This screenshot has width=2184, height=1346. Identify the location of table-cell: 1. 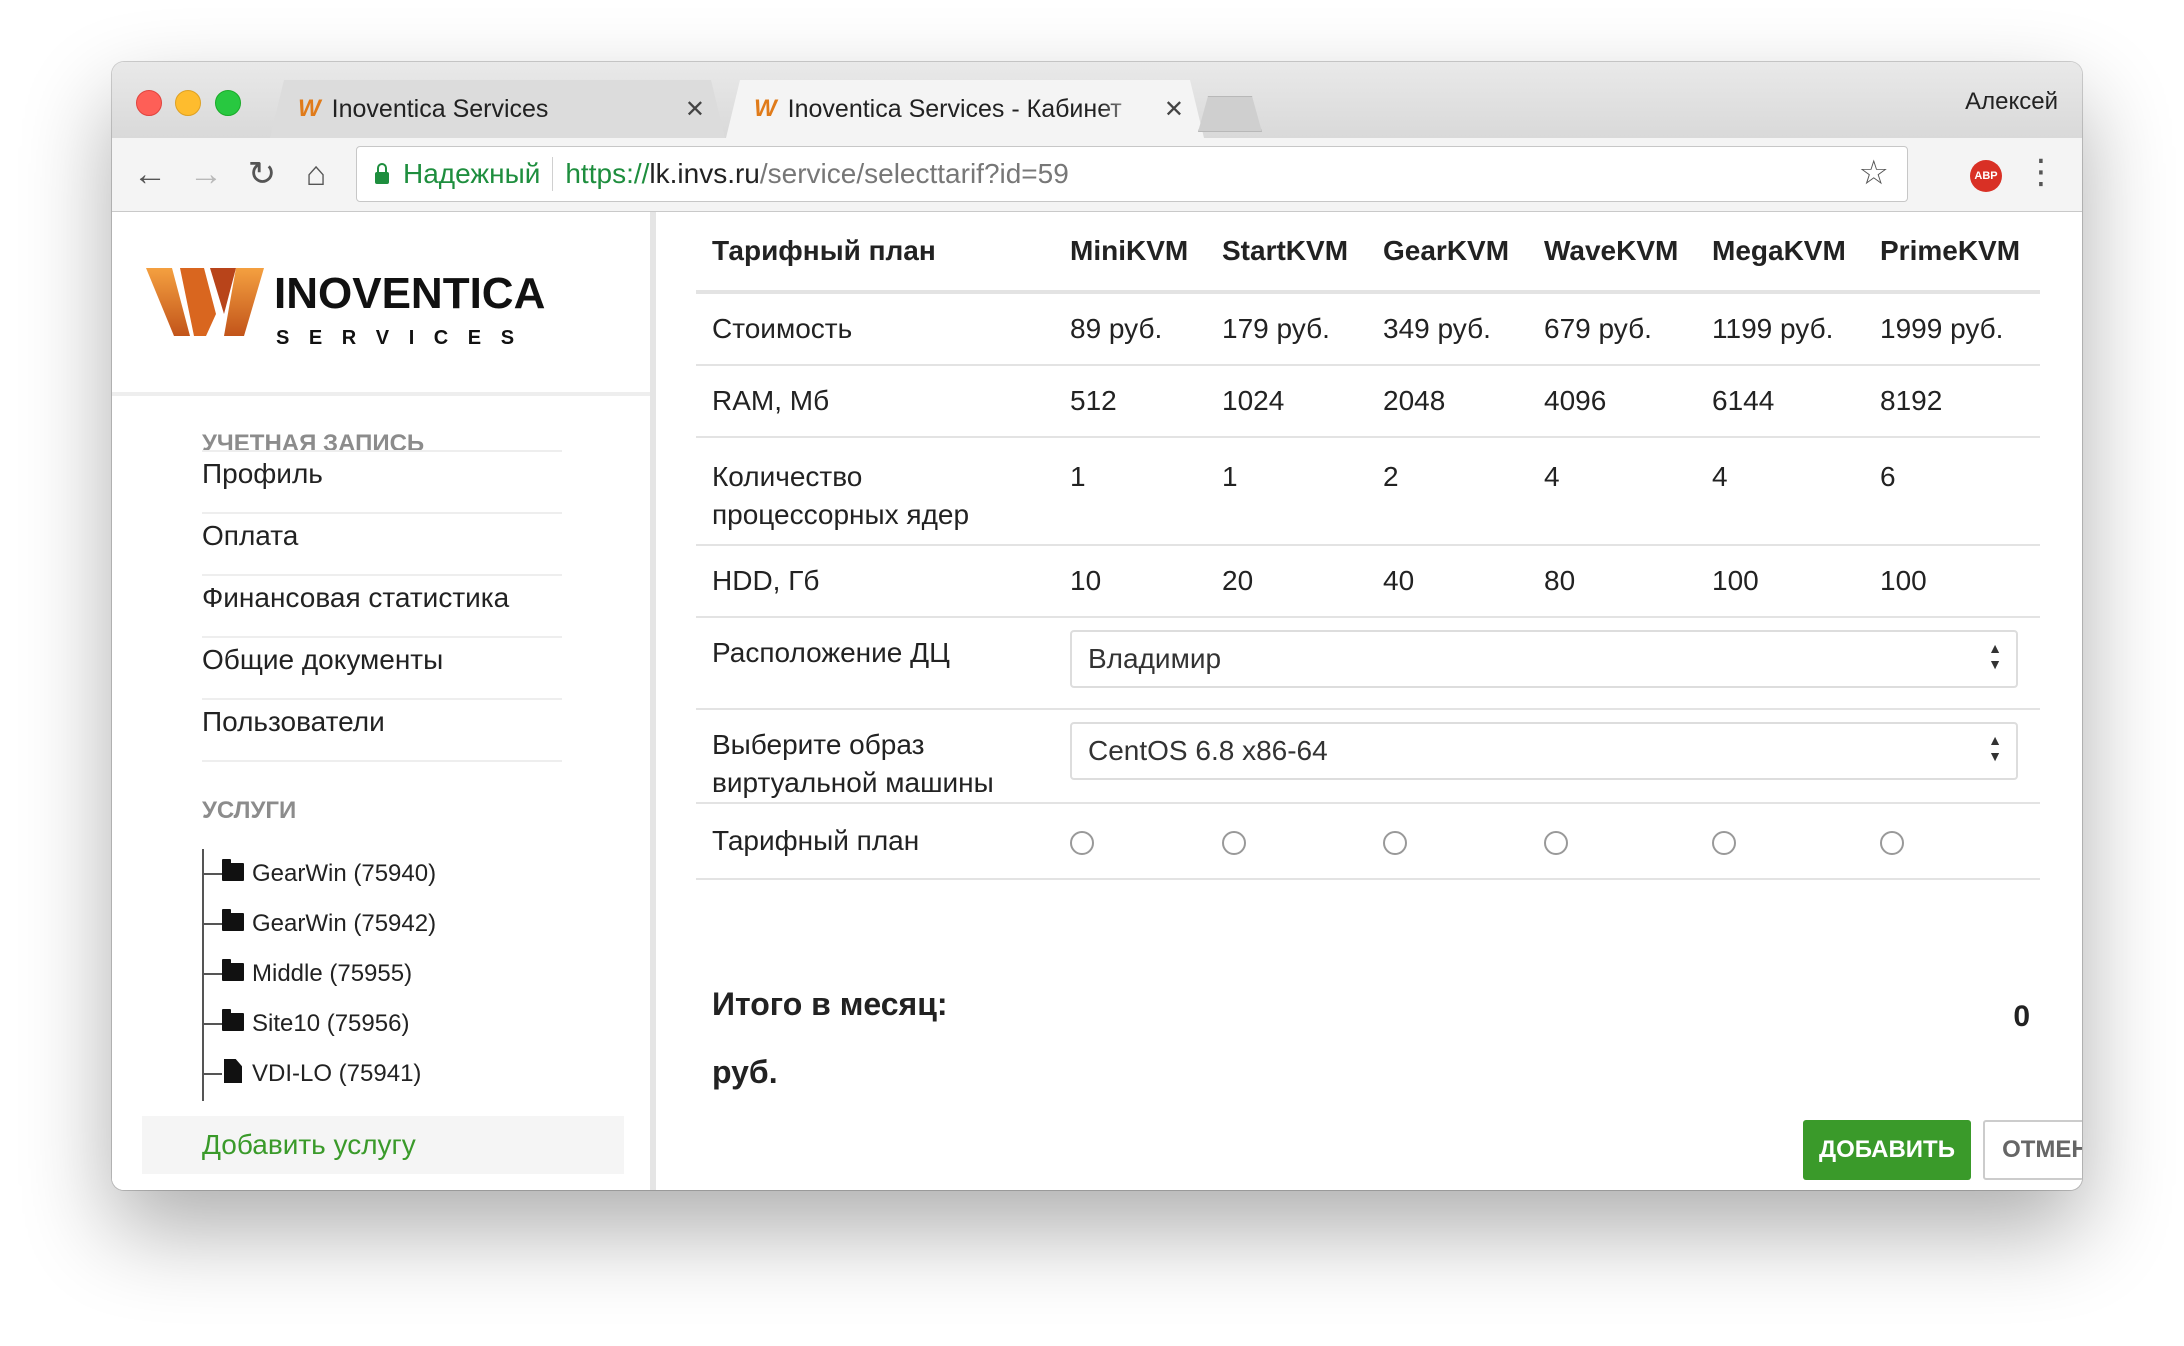
(1302, 491).